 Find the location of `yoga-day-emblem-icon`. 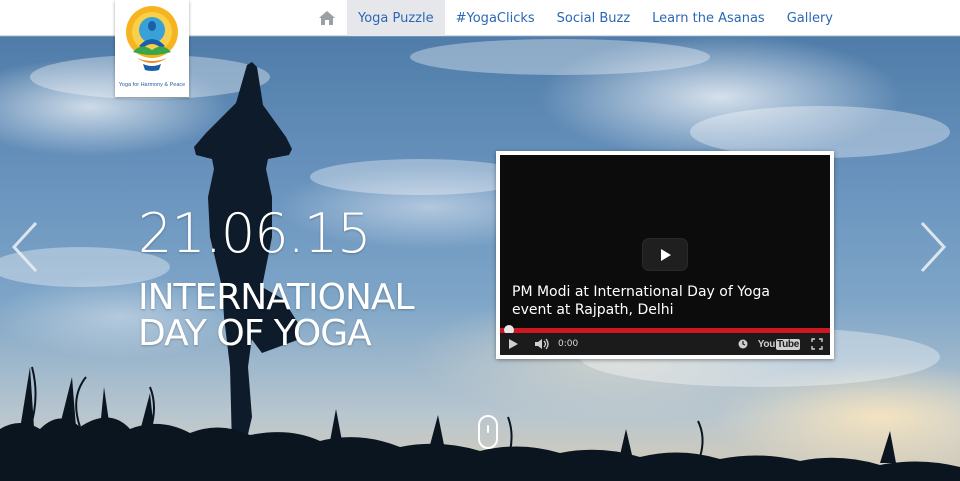

yoga-day-emblem-icon is located at coordinates (152, 38).